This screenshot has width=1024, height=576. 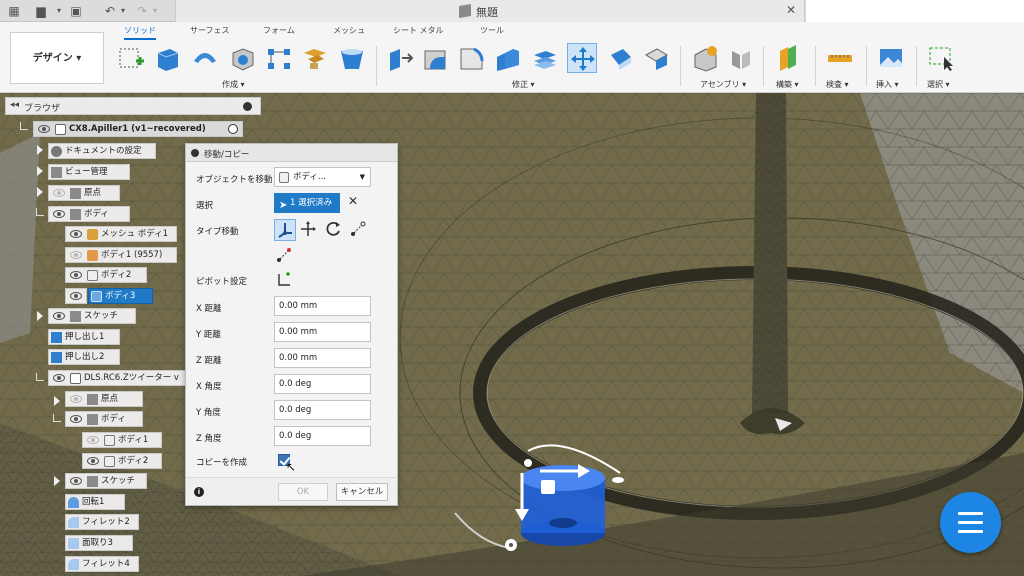 What do you see at coordinates (303, 492) in the screenshot?
I see `ok-button: OK` at bounding box center [303, 492].